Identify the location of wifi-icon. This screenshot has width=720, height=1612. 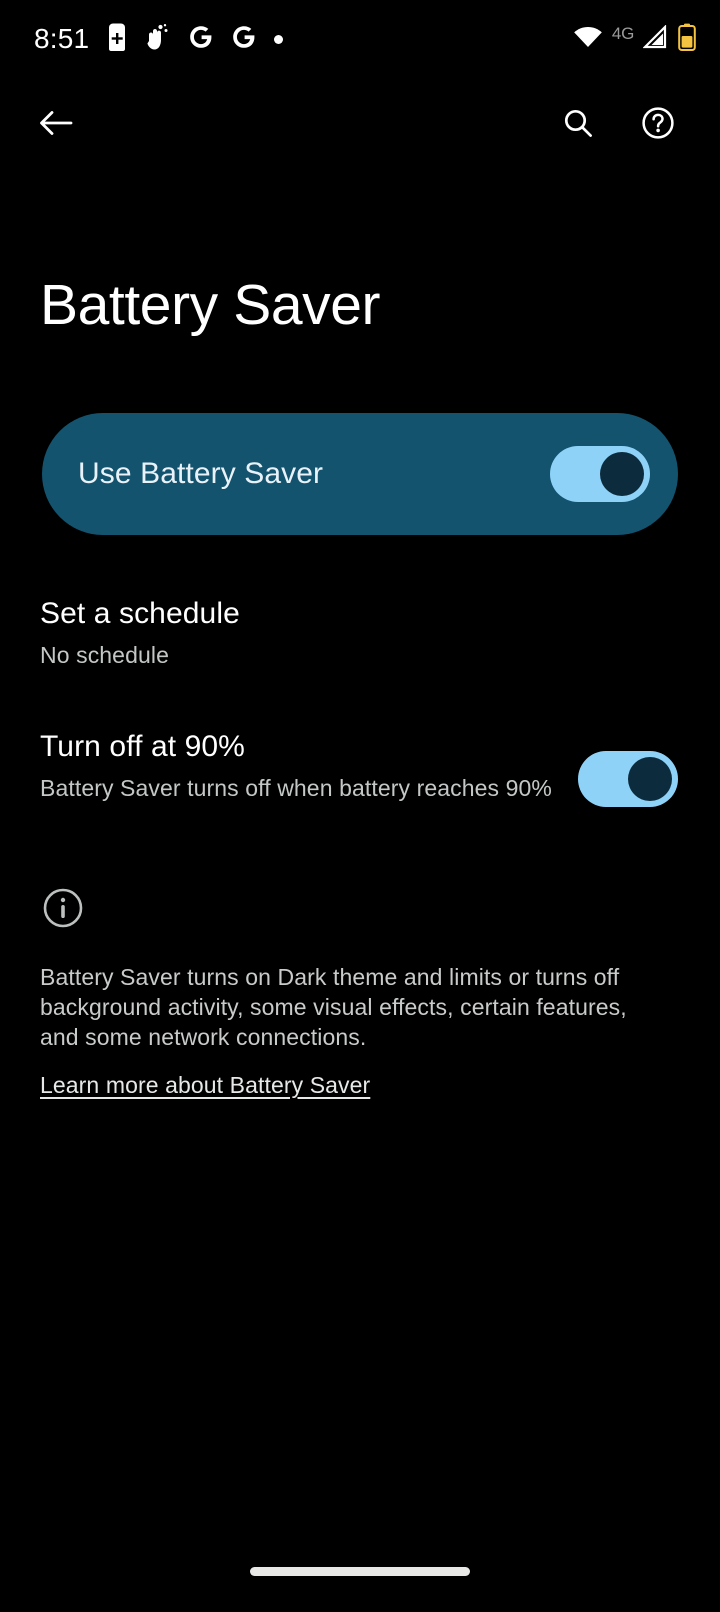
(588, 39).